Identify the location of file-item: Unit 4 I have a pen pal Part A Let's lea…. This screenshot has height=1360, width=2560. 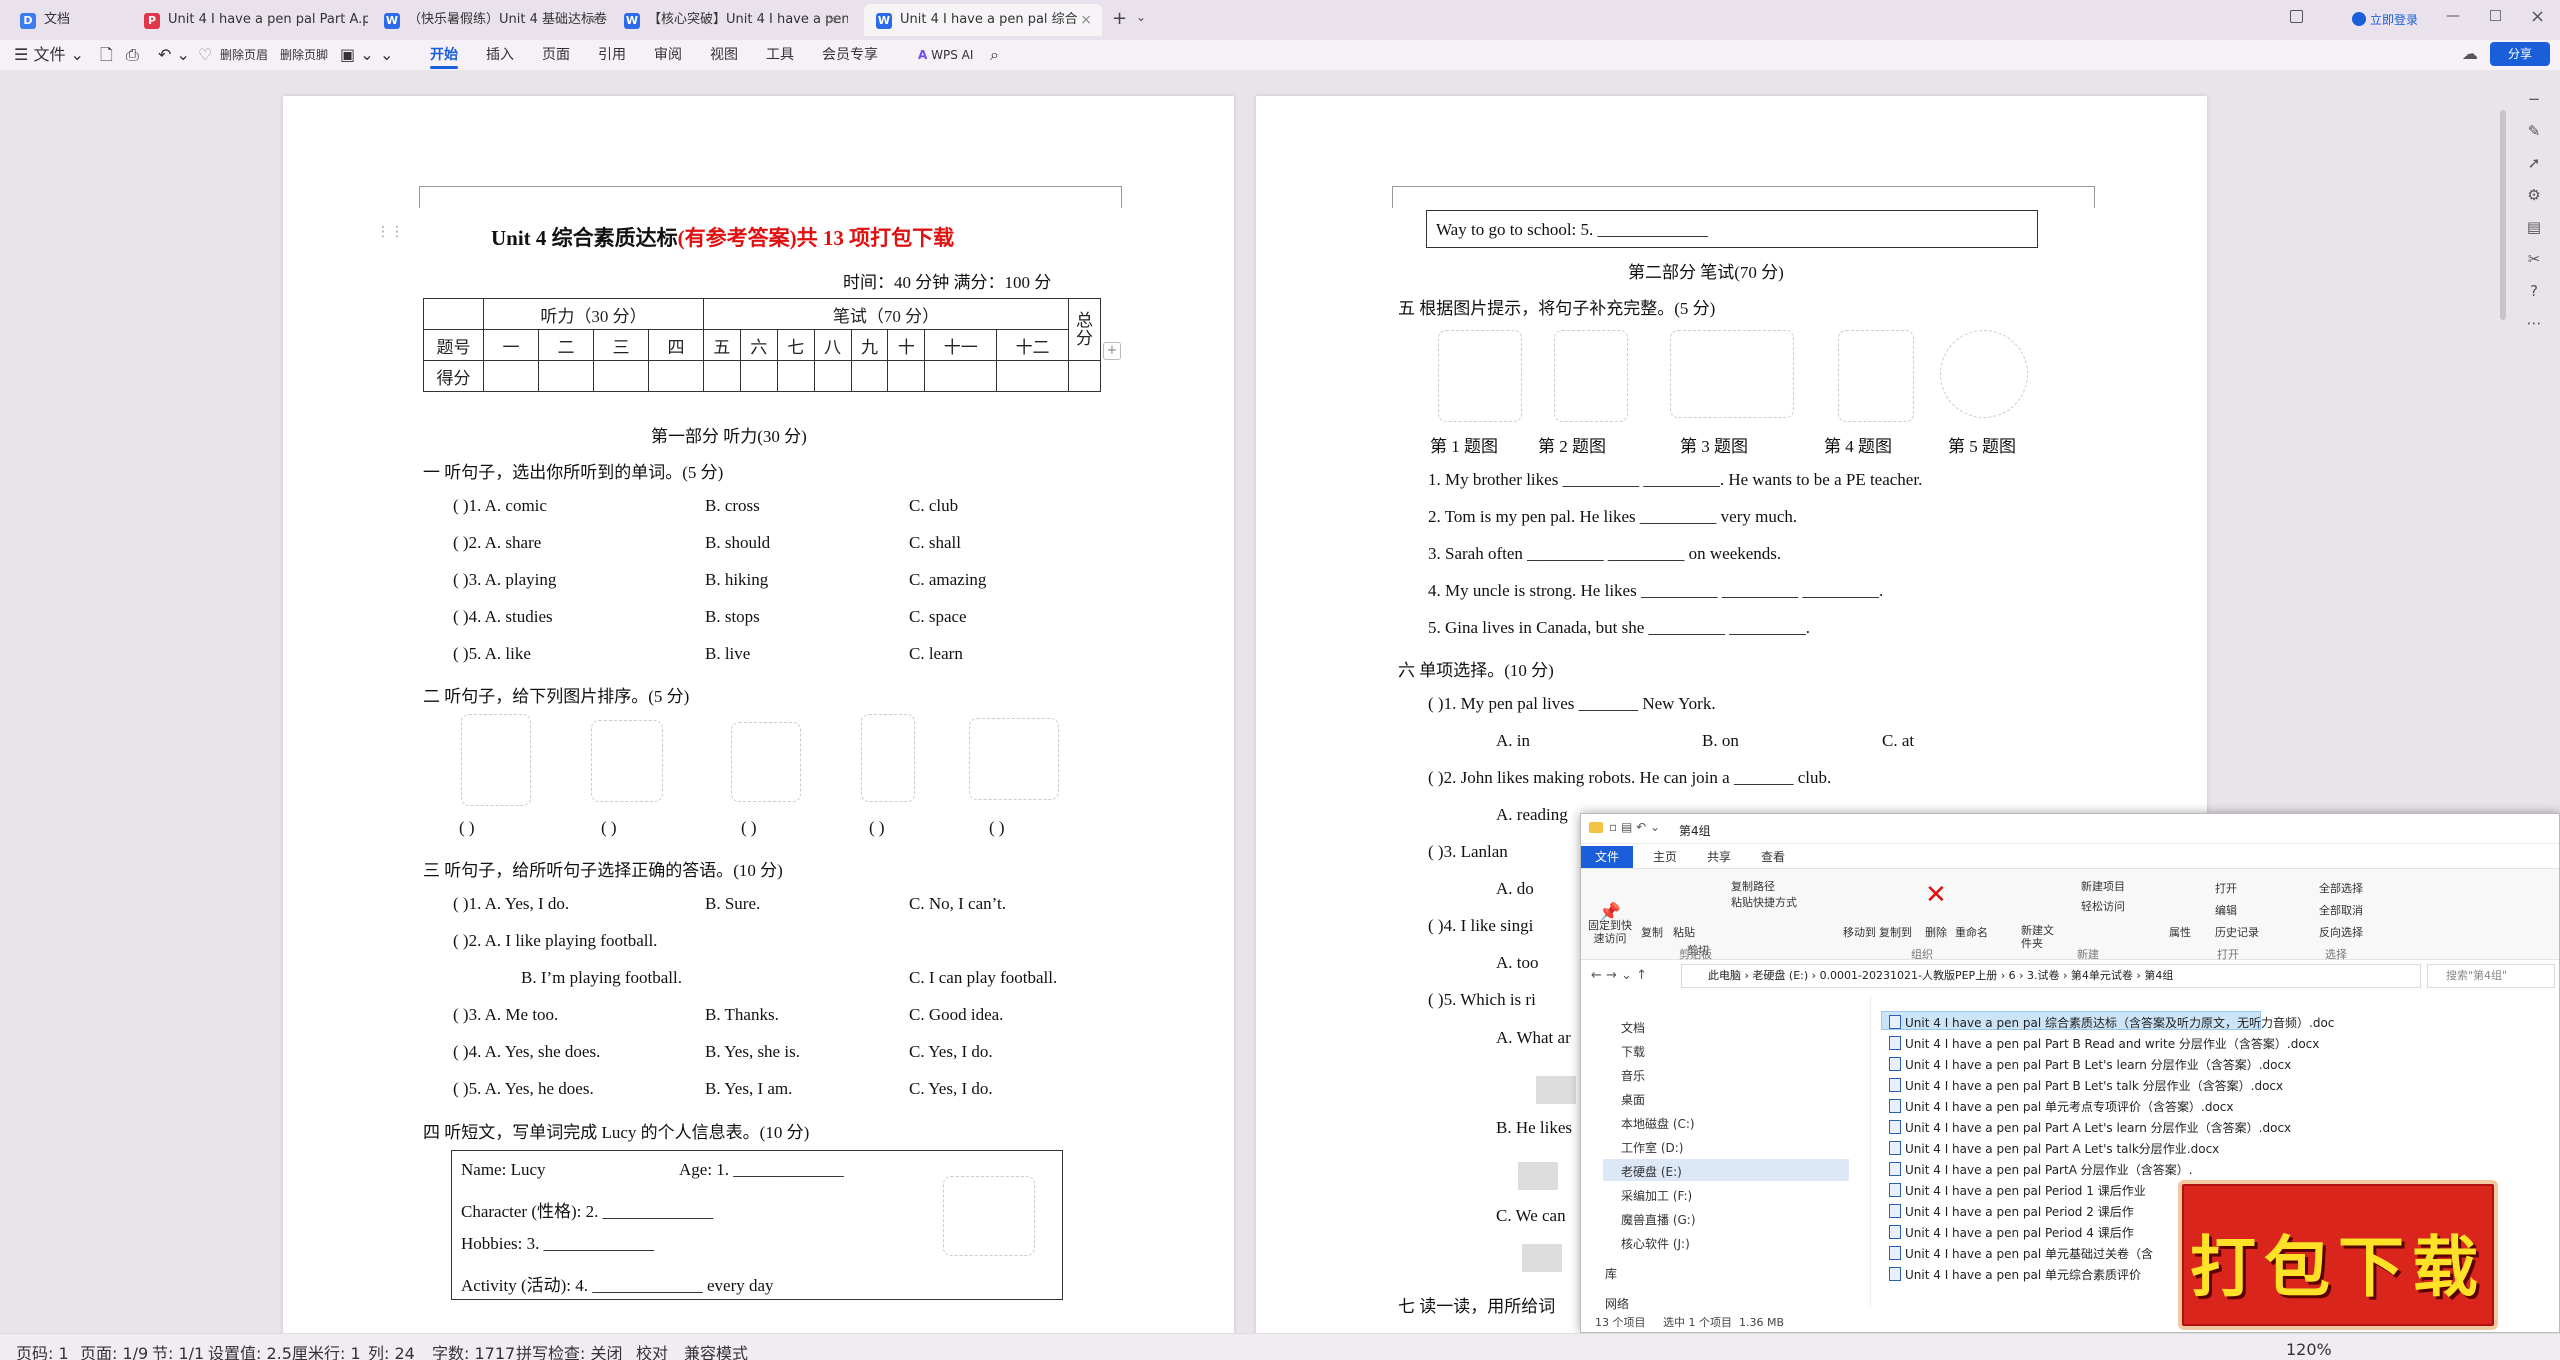
(2090, 1127).